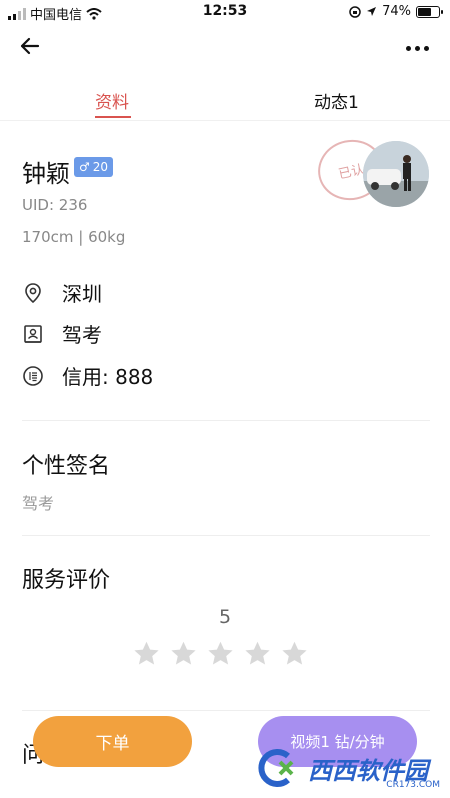 This screenshot has width=450, height=798. Describe the element at coordinates (38, 503) in the screenshot. I see `signature-text: 驾考` at that location.